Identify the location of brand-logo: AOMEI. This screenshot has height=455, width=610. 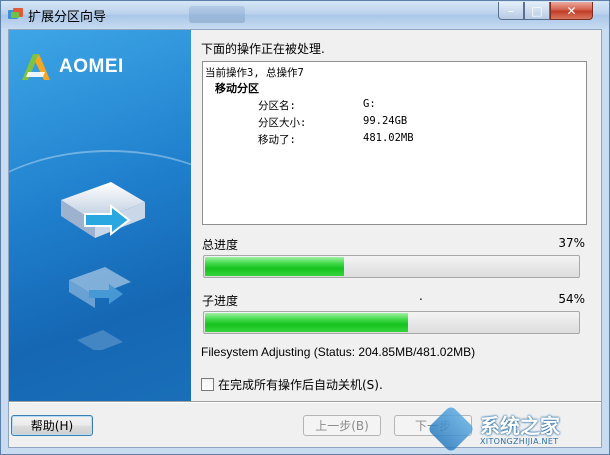
(71, 67).